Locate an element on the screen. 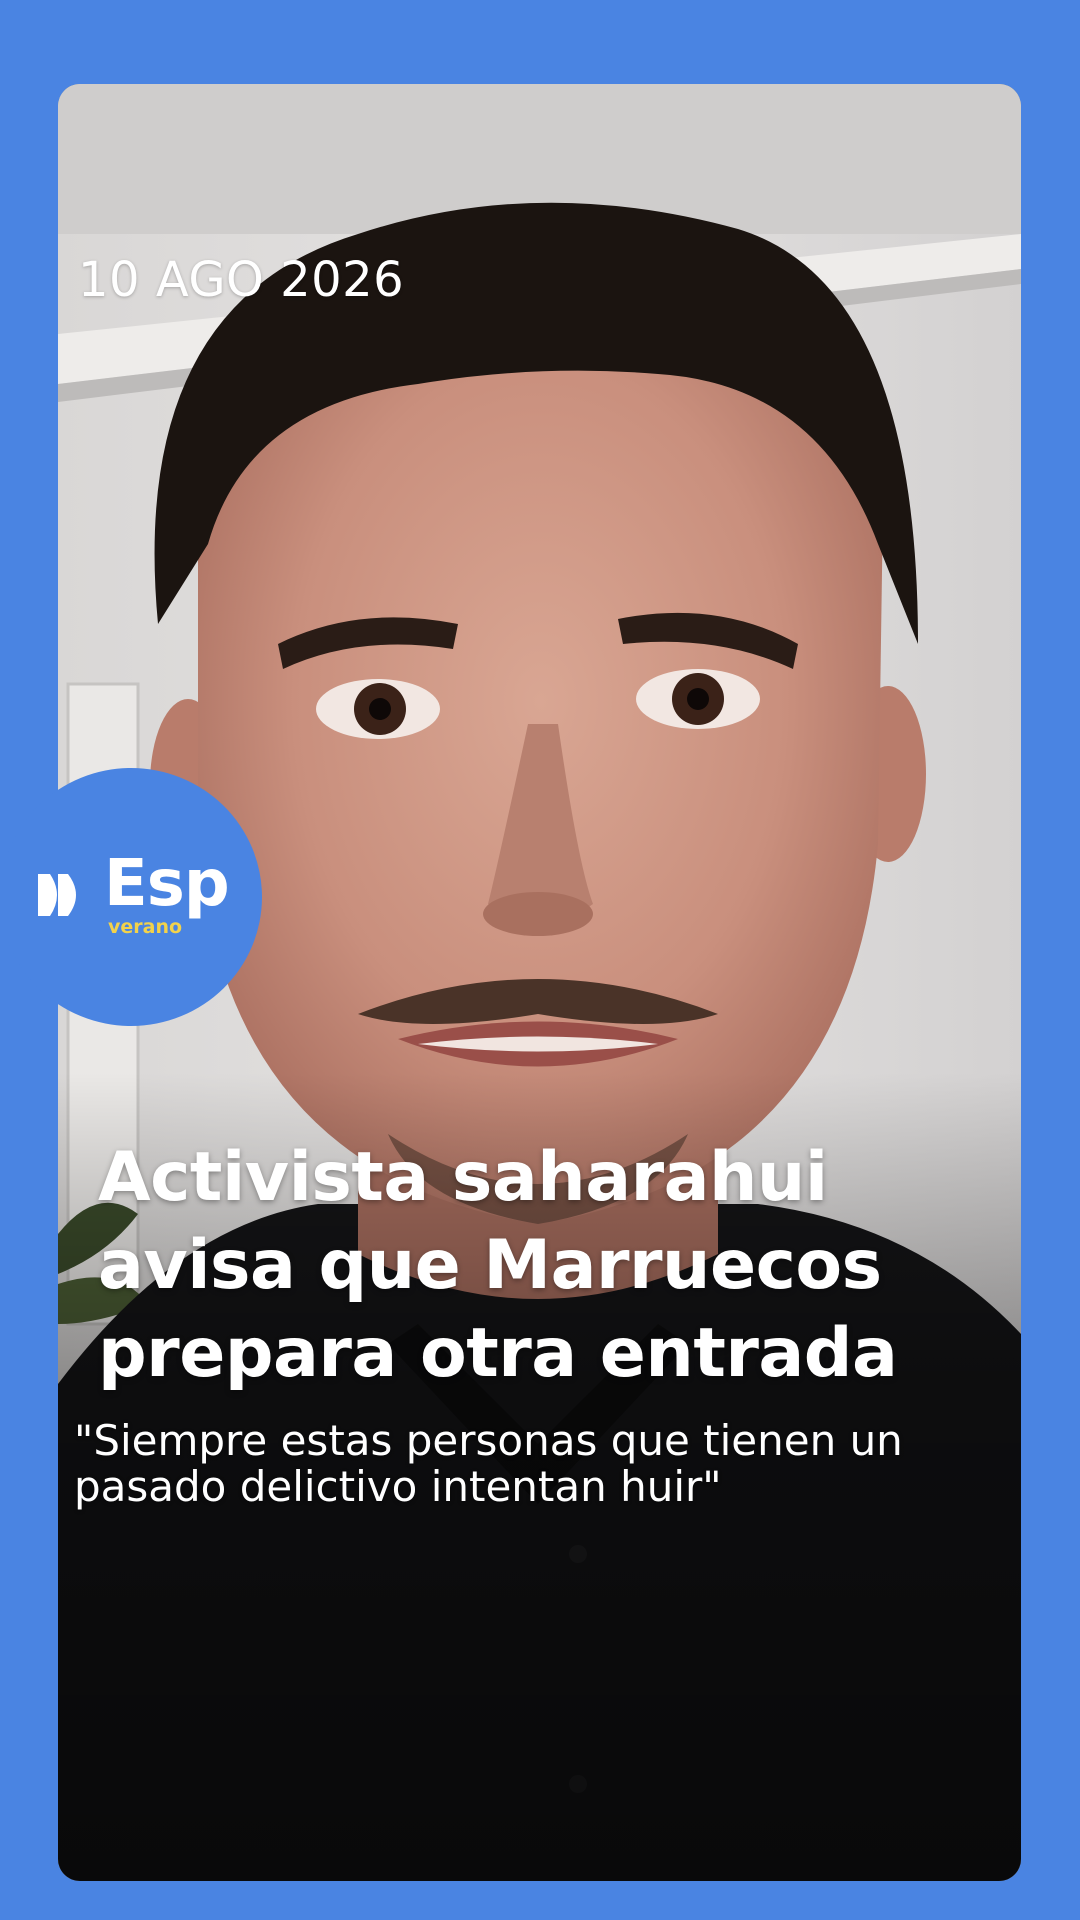  story-date: 10 AGO 2026 is located at coordinates (241, 280).